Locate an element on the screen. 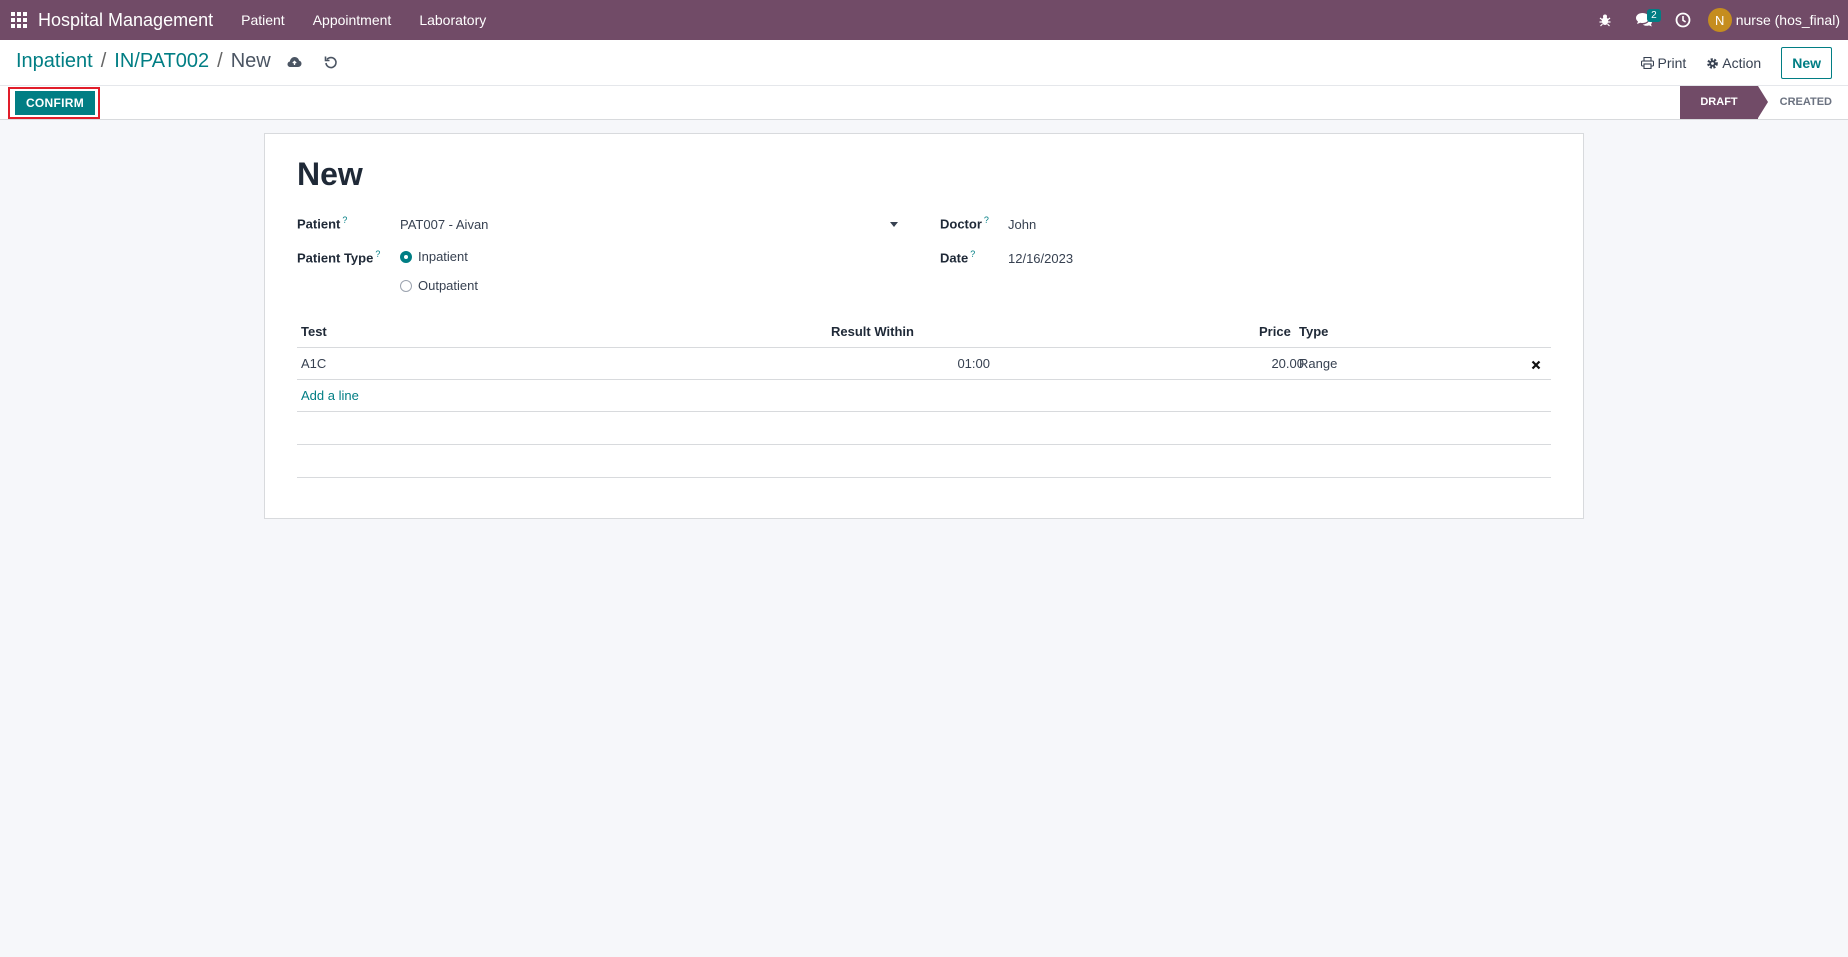 This screenshot has width=1848, height=957. user-avatar: N is located at coordinates (1719, 20).